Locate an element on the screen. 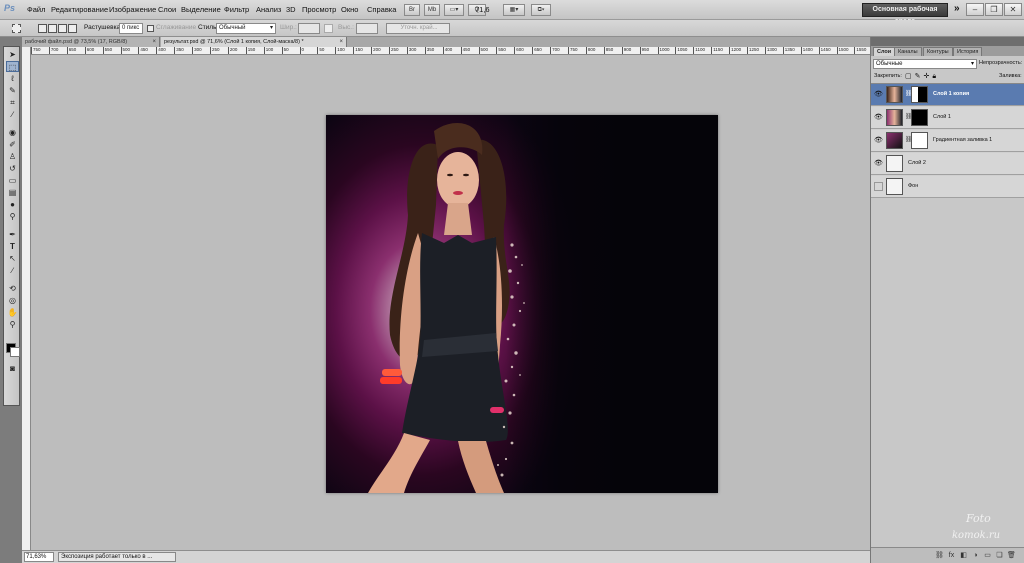 The width and height of the screenshot is (1024, 563). layer-name: Слой 1 копия is located at coordinates (951, 94).